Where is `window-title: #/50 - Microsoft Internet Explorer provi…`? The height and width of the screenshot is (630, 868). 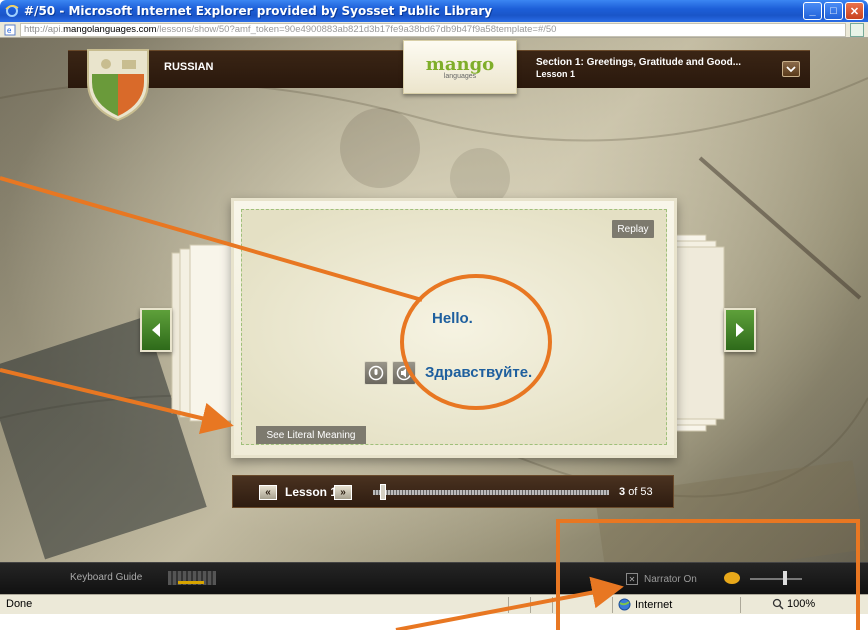
window-title: #/50 - Microsoft Internet Explorer provi… is located at coordinates (258, 11).